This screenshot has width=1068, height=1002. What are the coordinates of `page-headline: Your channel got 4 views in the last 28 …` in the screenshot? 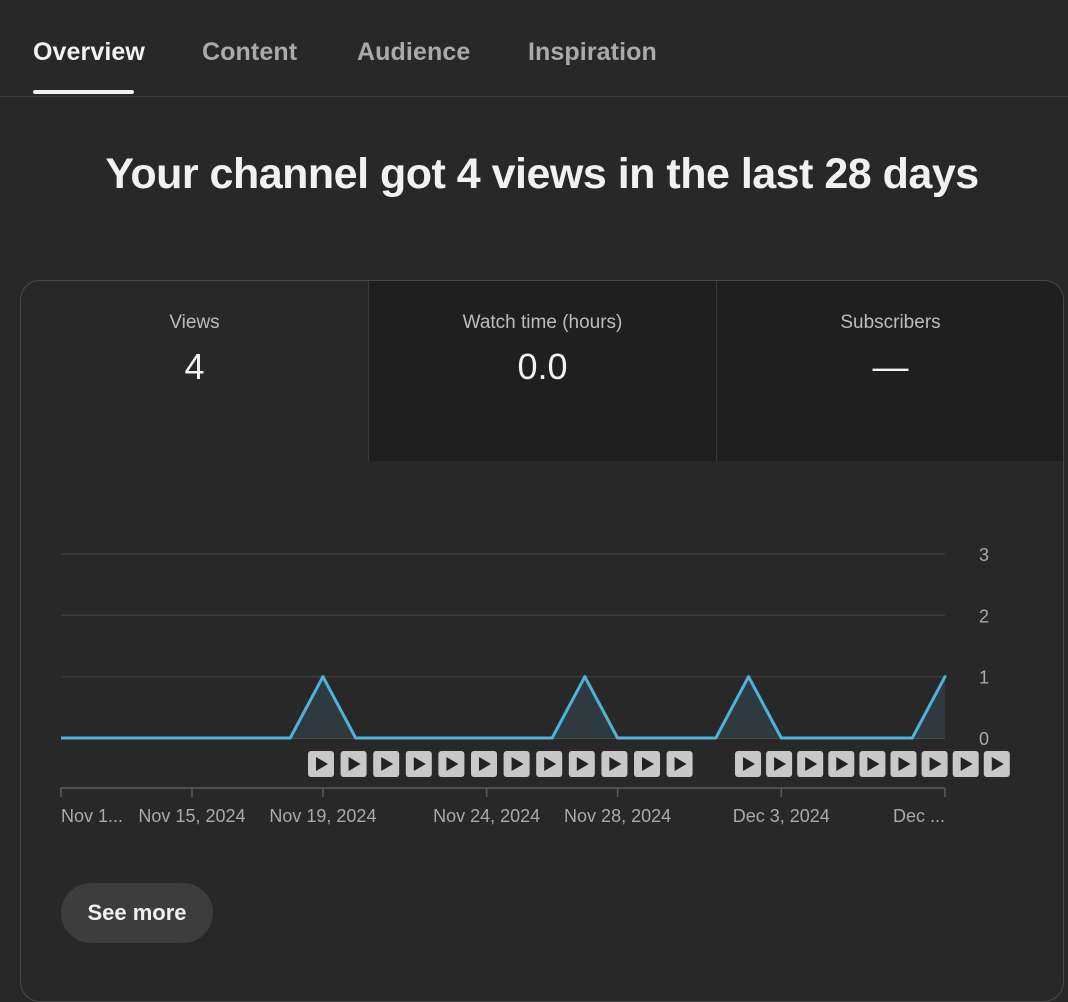 It's located at (542, 174).